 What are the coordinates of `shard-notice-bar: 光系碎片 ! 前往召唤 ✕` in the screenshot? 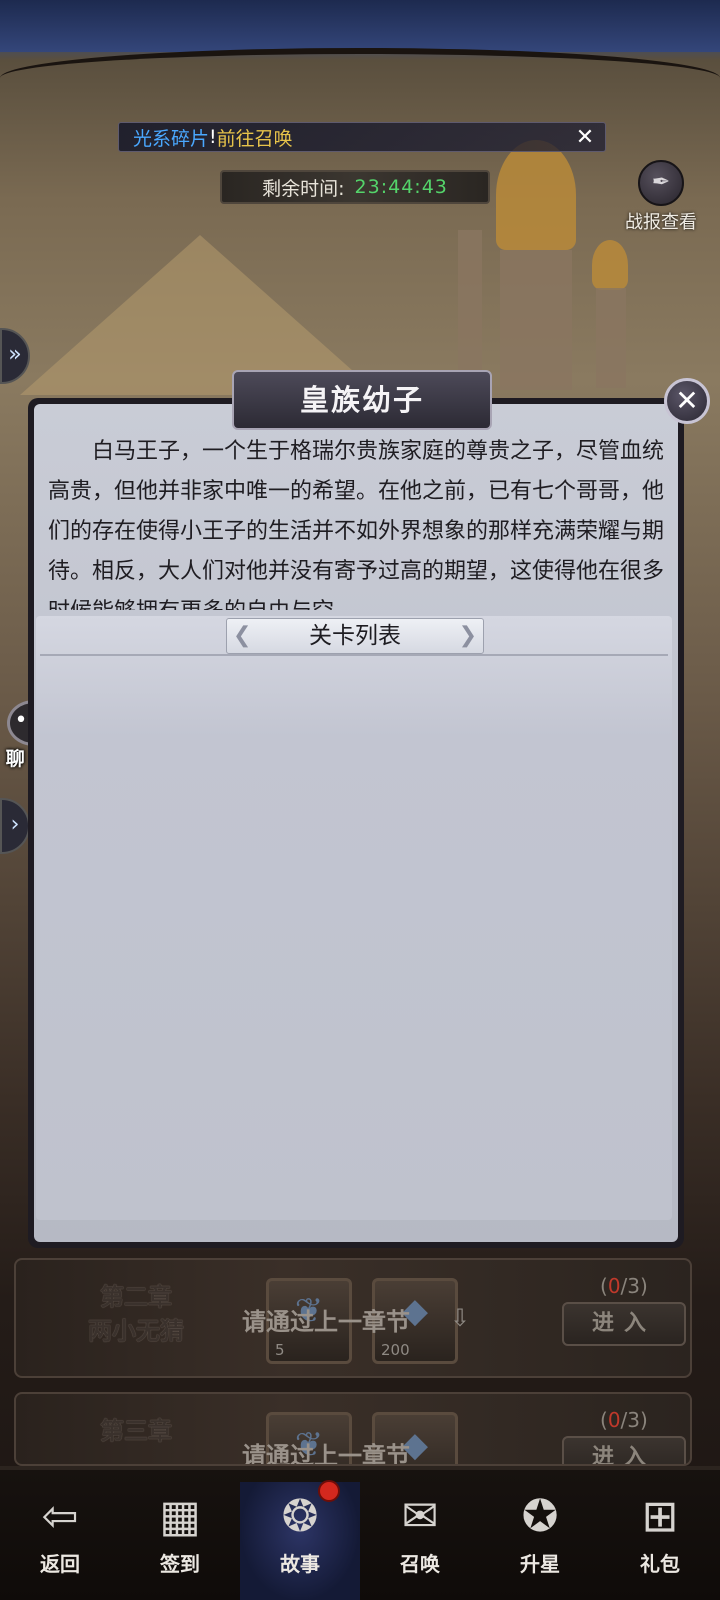 It's located at (362, 137).